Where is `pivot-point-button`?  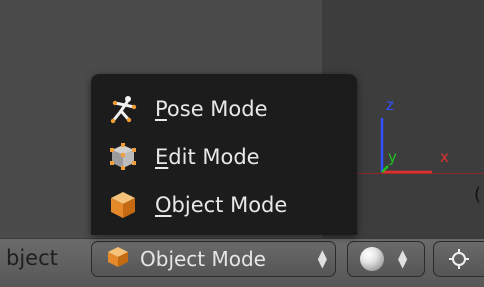
pivot-point-button is located at coordinates (458, 259).